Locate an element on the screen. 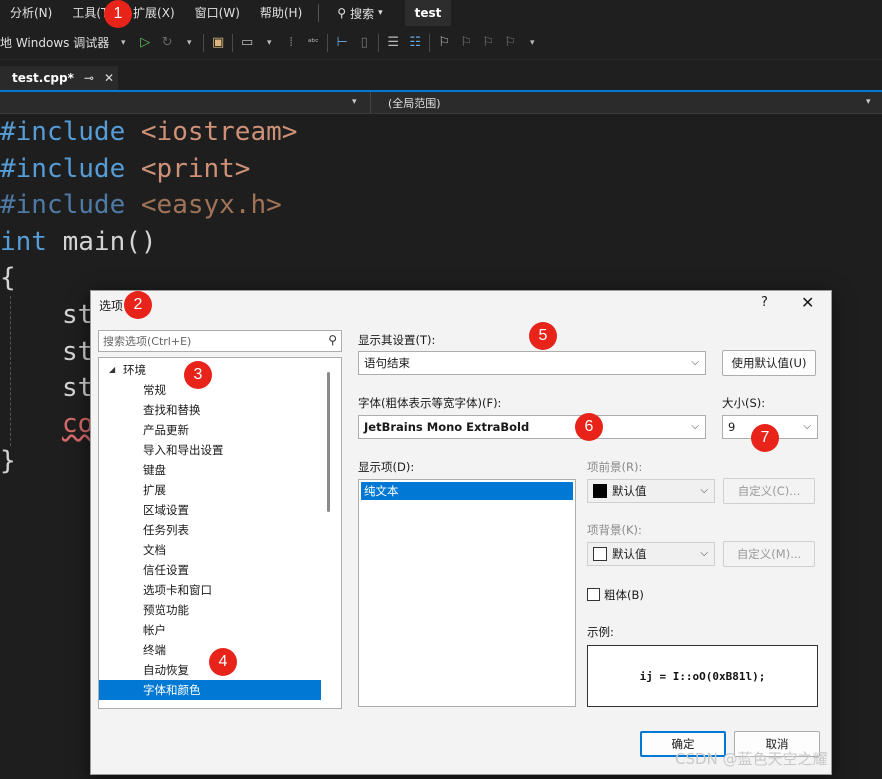 Image resolution: width=882 pixels, height=779 pixels. tree-item-product-updates: 产品更新 is located at coordinates (210, 430).